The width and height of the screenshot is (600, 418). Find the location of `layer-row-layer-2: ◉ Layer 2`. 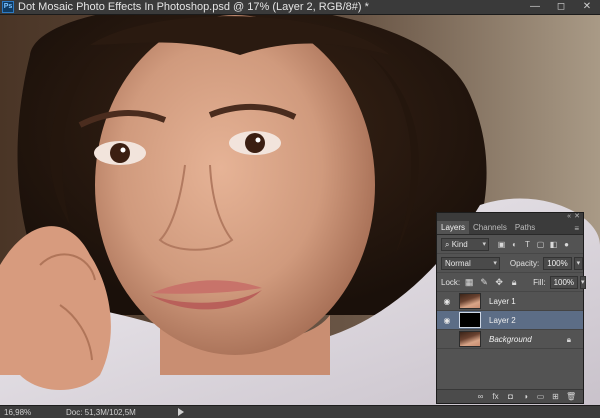

layer-row-layer-2: ◉ Layer 2 is located at coordinates (510, 320).